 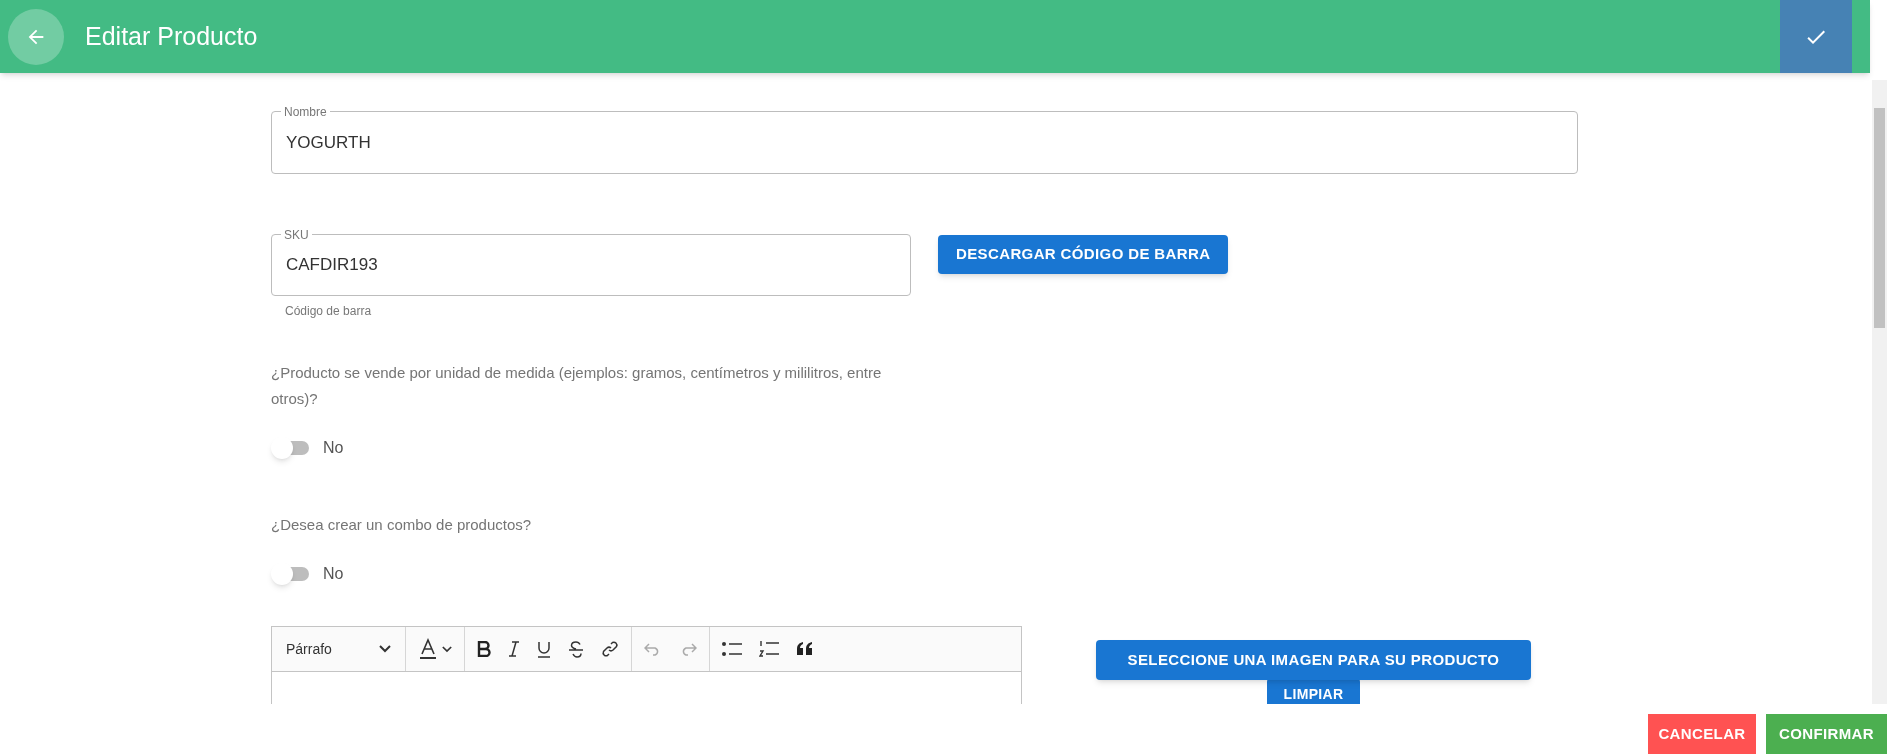 I want to click on bullet-list-icon, so click(x=732, y=649).